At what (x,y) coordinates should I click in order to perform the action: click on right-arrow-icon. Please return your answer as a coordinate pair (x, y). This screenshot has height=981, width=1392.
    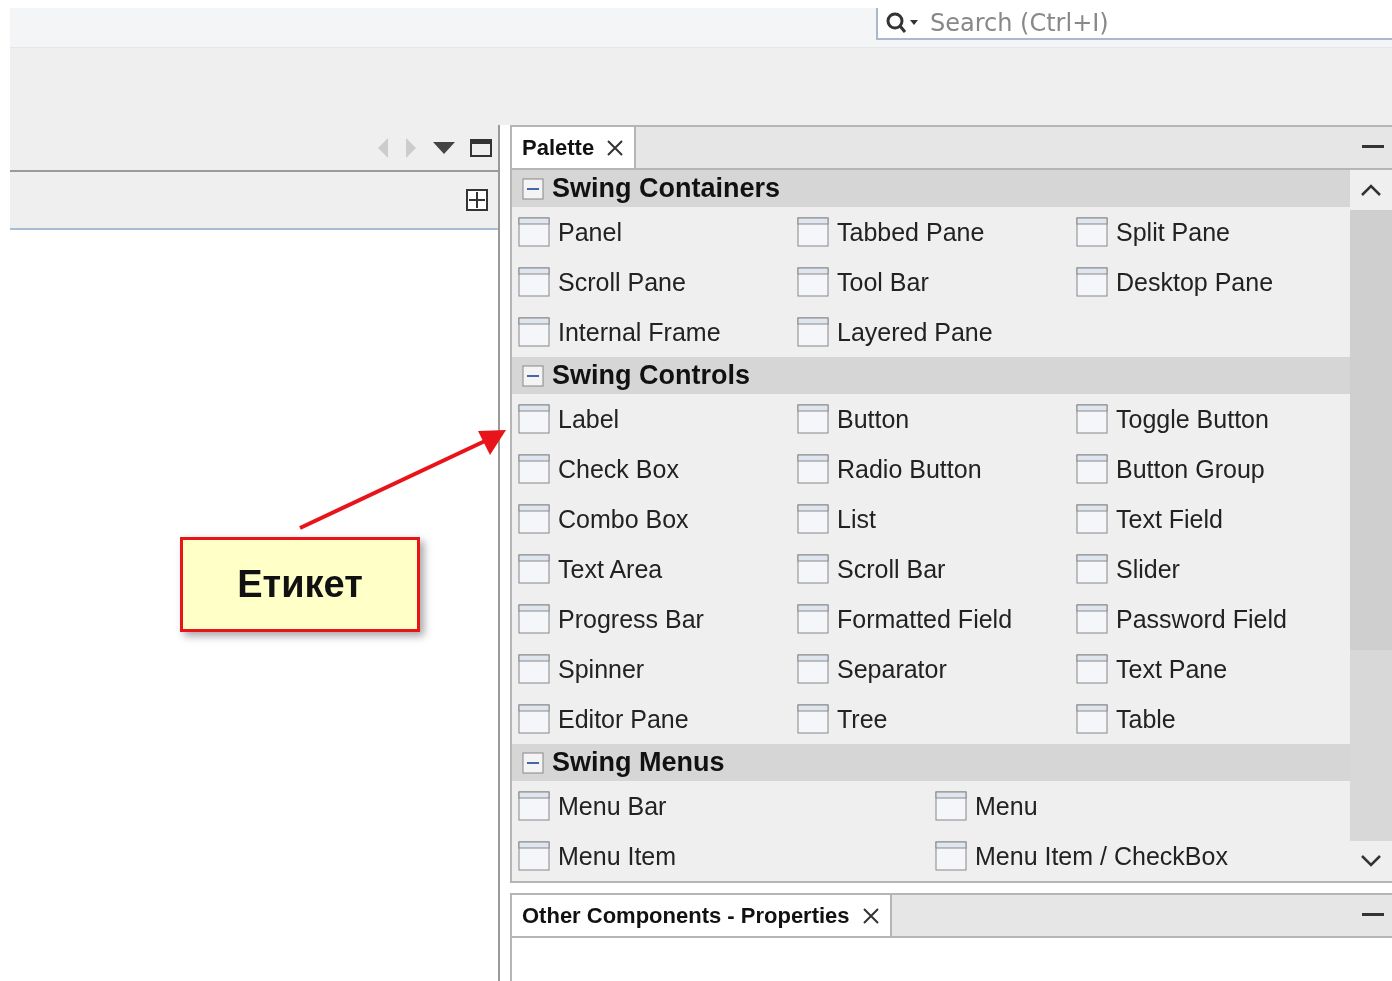
    Looking at the image, I should click on (411, 147).